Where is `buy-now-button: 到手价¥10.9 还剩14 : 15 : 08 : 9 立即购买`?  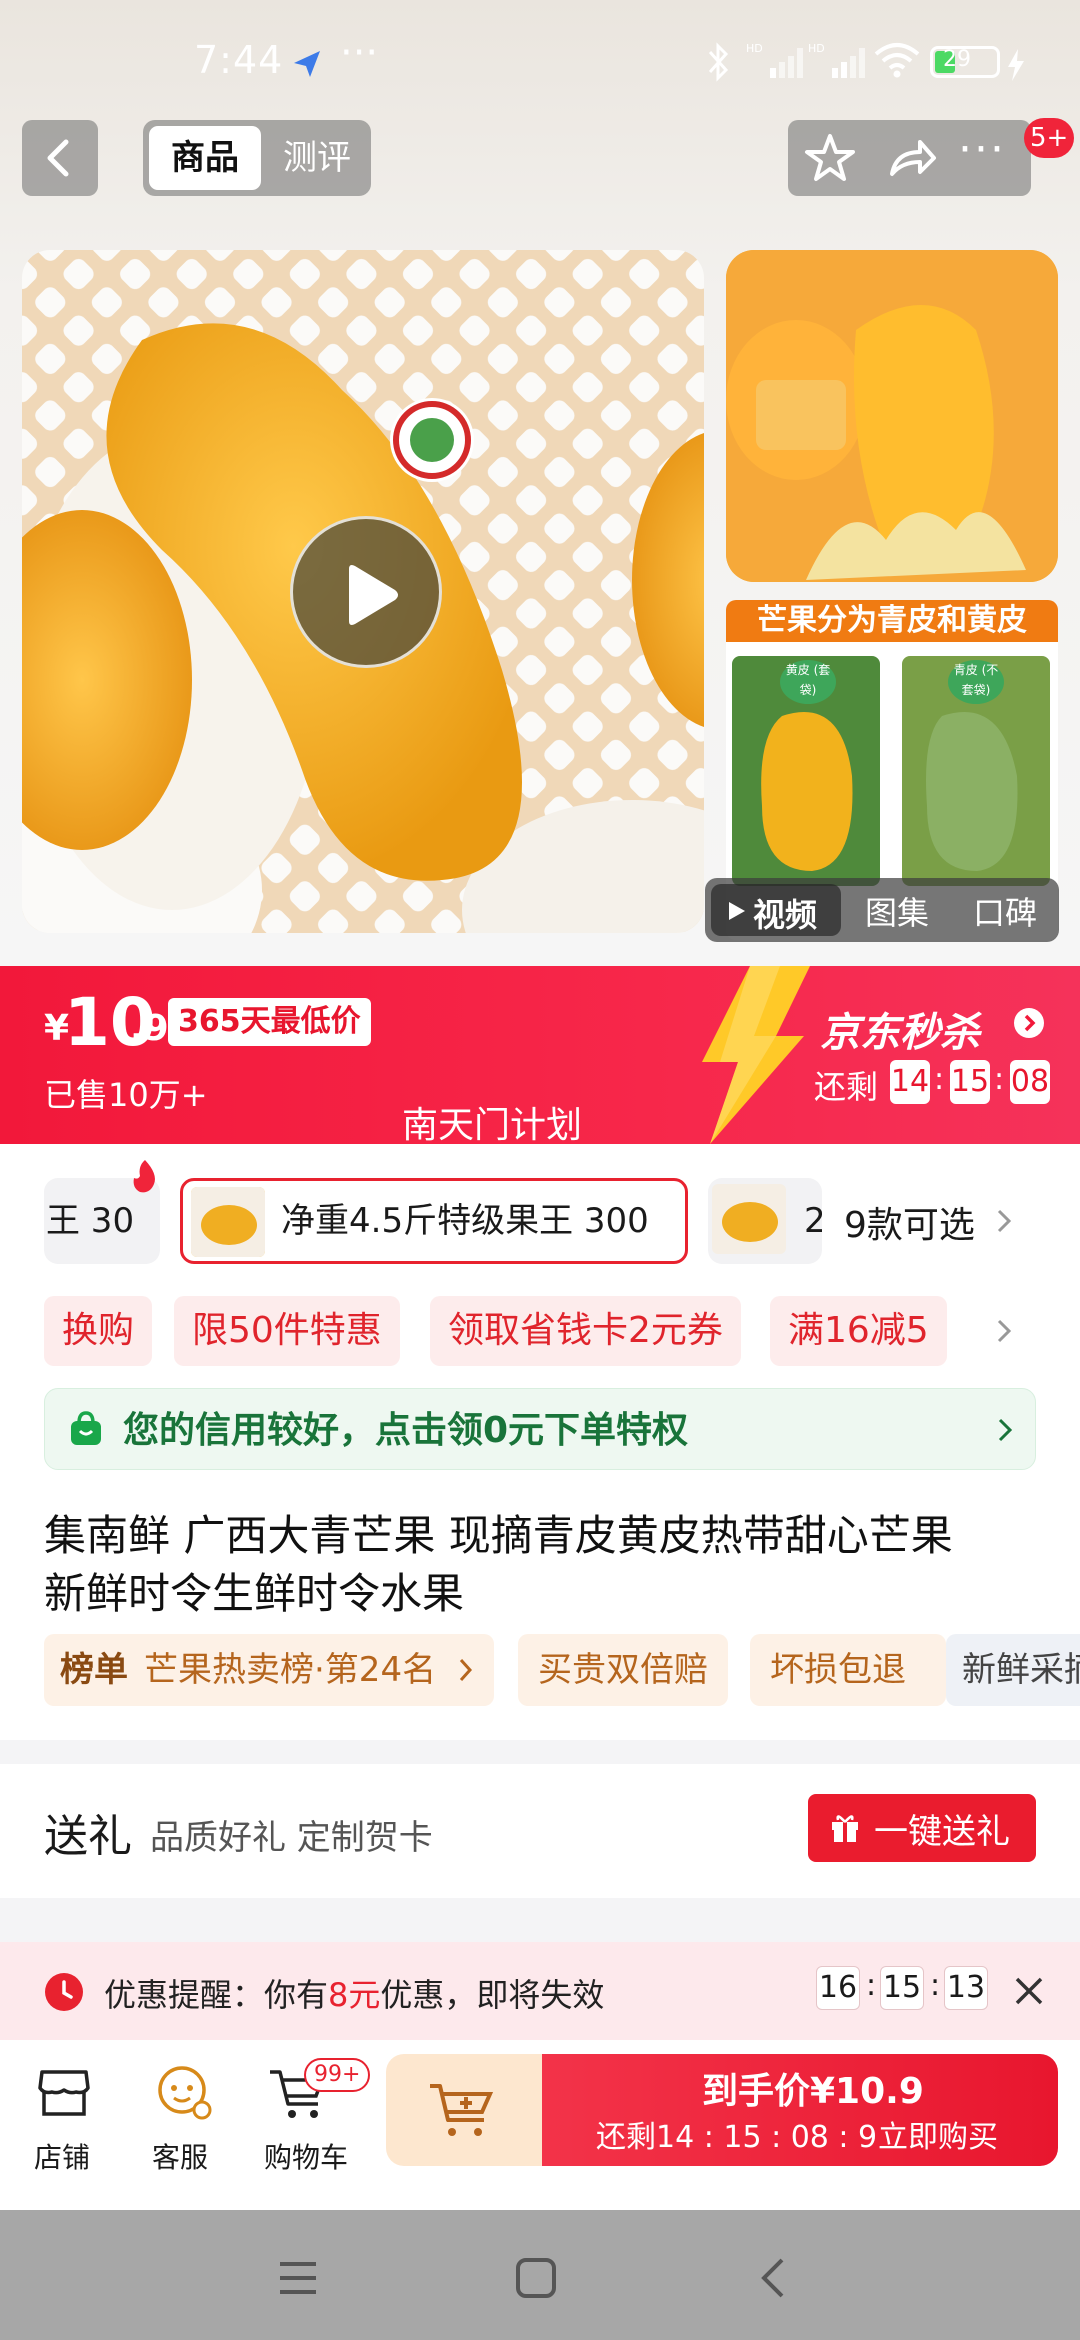 buy-now-button: 到手价¥10.9 还剩14 : 15 : 08 : 9 立即购买 is located at coordinates (800, 2110).